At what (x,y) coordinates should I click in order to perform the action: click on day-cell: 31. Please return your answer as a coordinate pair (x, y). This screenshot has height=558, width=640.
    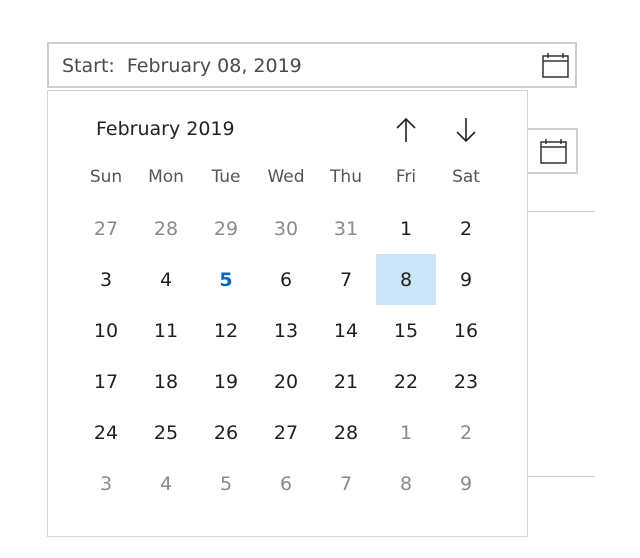
    Looking at the image, I should click on (346, 228).